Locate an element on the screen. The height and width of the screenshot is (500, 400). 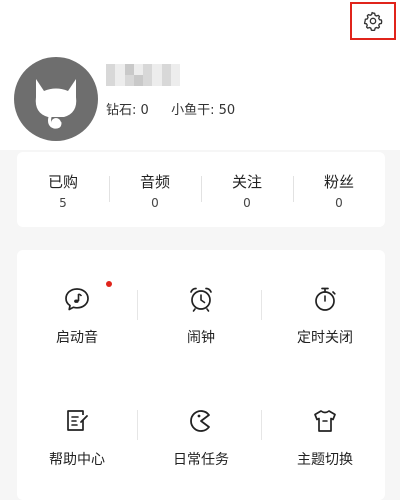
tool-label: 帮助中心 is located at coordinates (77, 460).